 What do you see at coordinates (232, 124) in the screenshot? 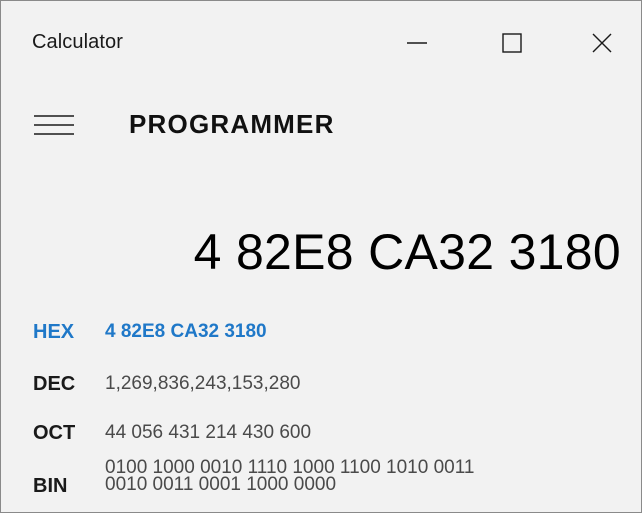
I see `mode-title: PROGRAMMER` at bounding box center [232, 124].